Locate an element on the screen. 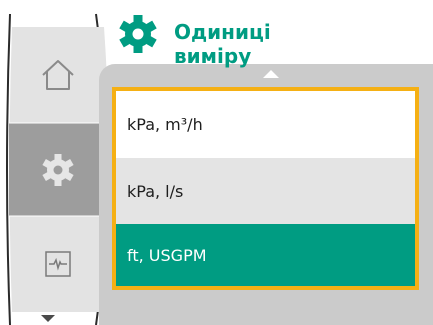 The width and height of the screenshot is (433, 325). option-kpa-m3h: kPa, m³/h is located at coordinates (265, 124).